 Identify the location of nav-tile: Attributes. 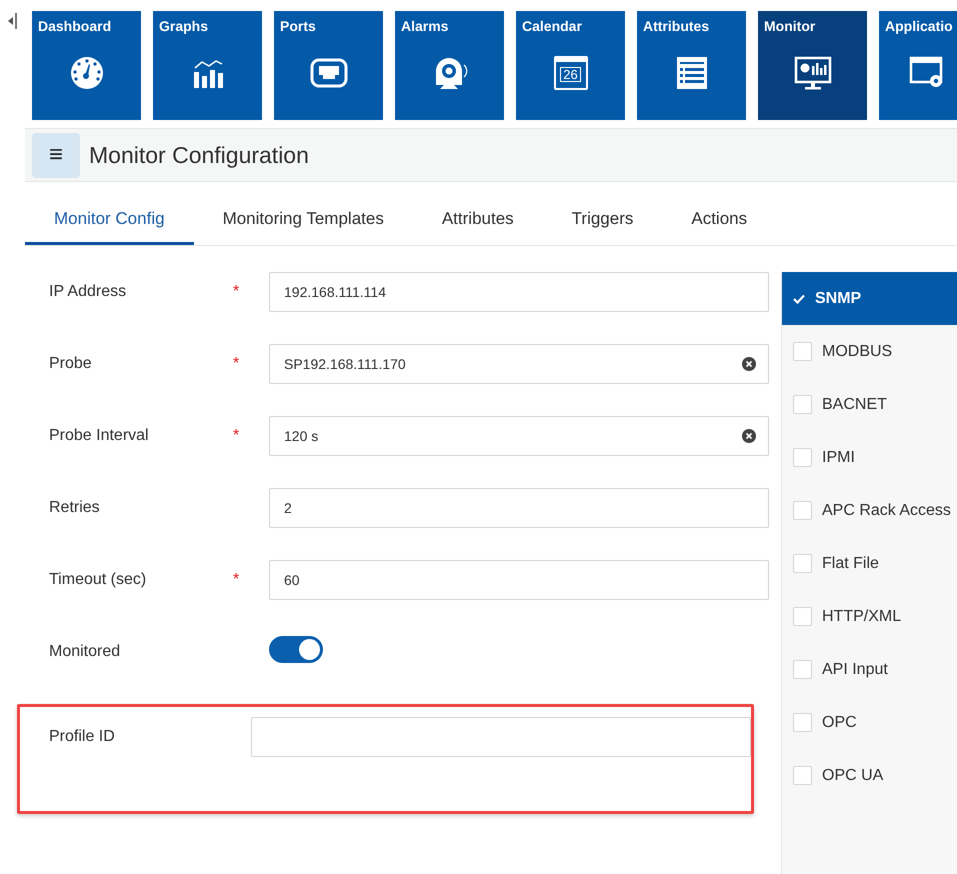
(691, 65).